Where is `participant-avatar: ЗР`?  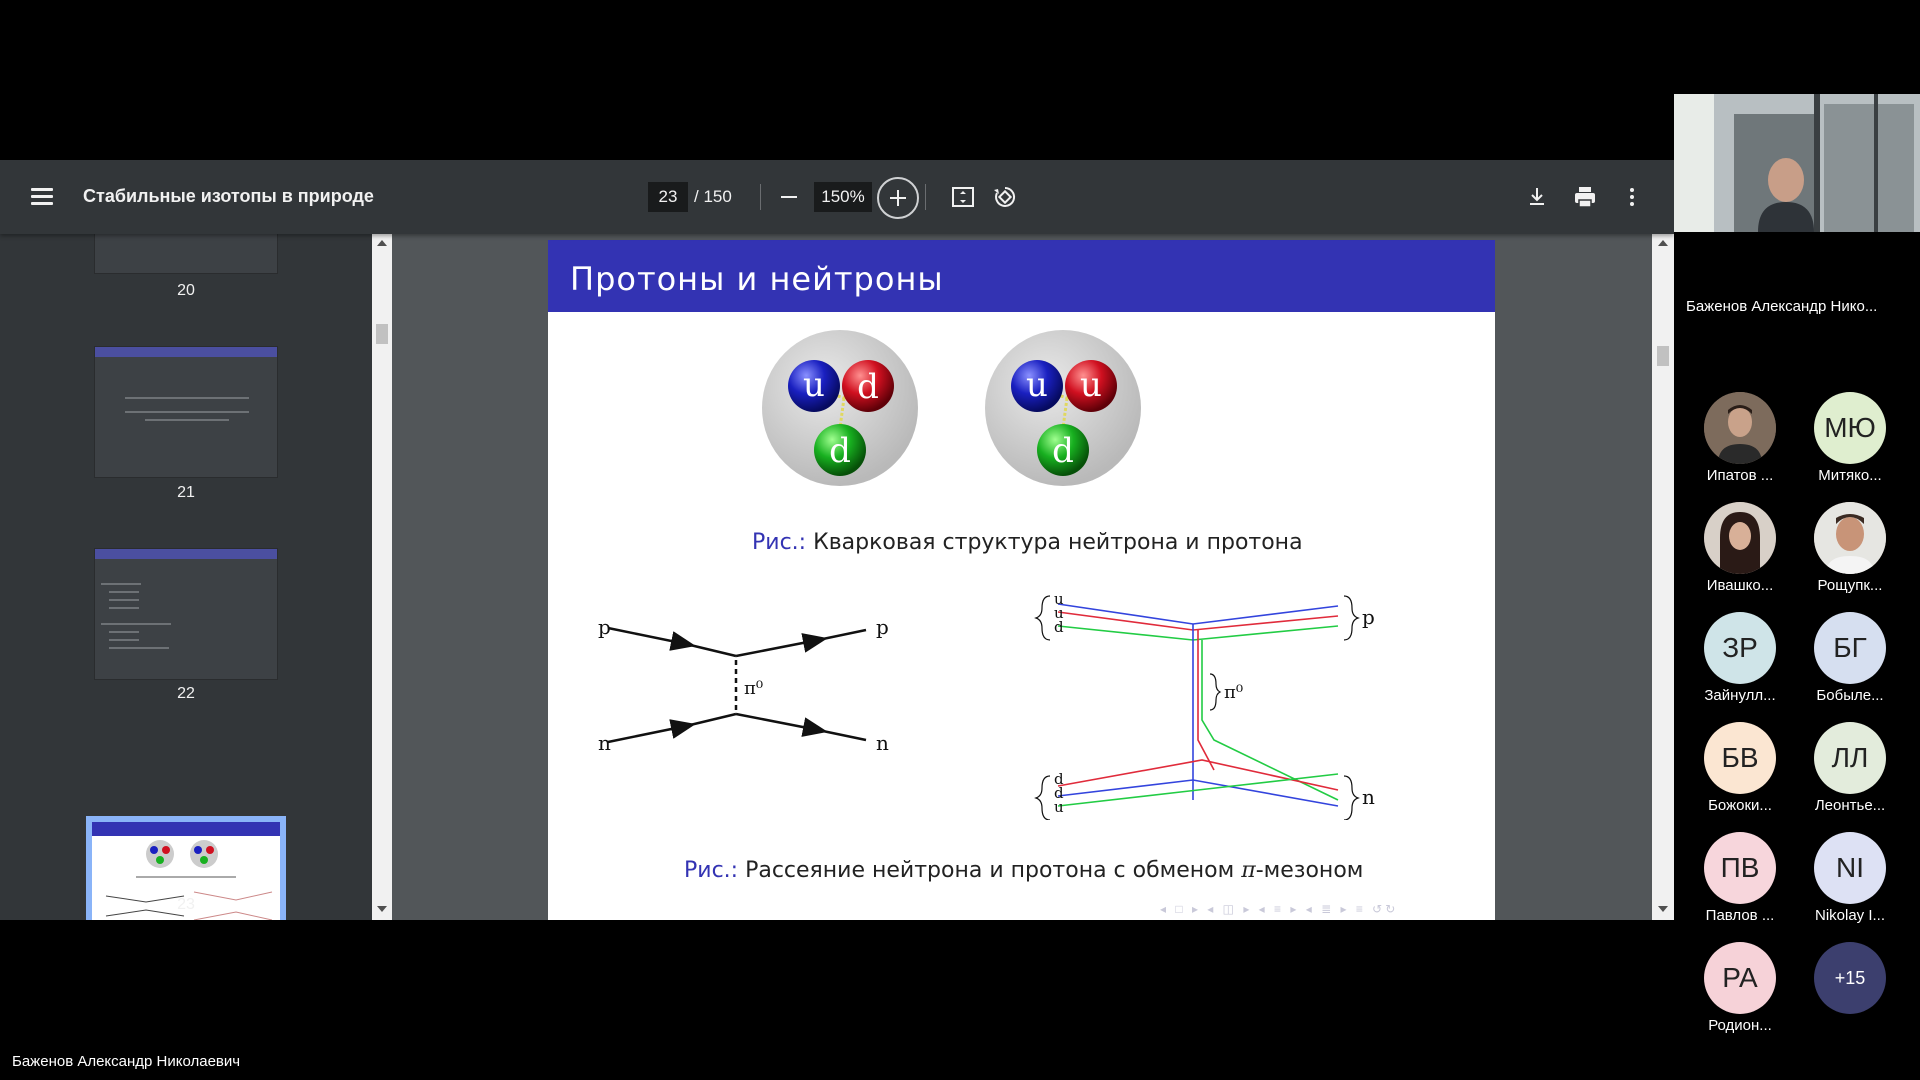 participant-avatar: ЗР is located at coordinates (1740, 648).